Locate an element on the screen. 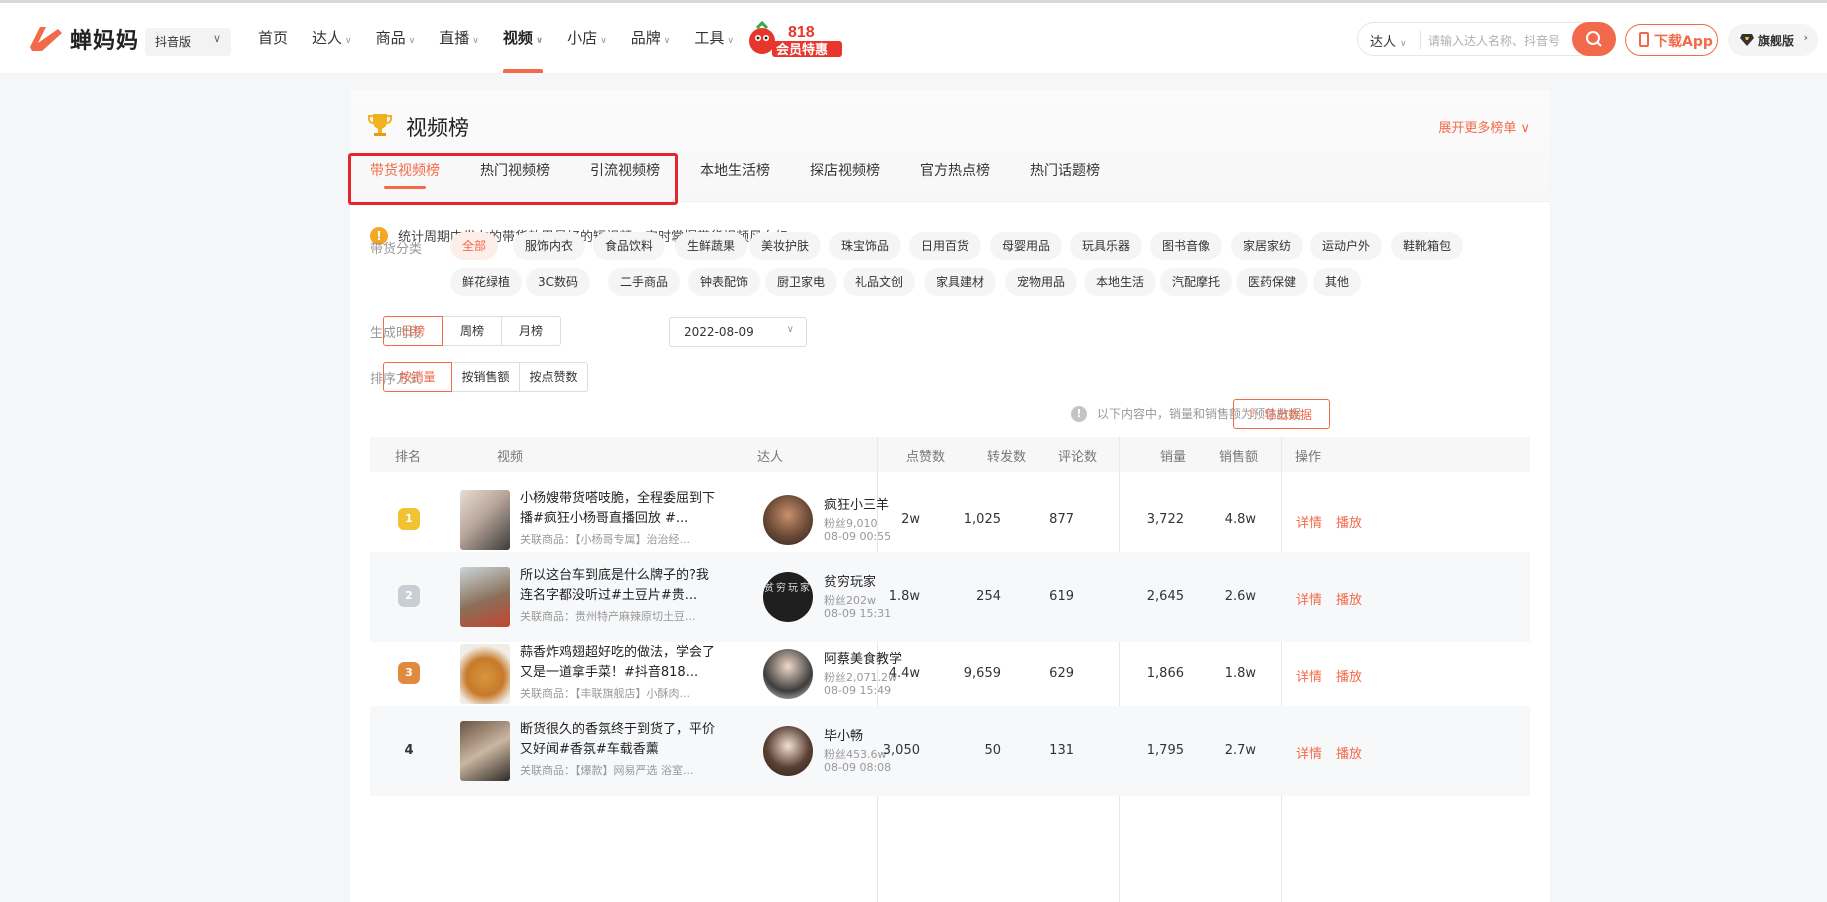  nav-home: 首页 is located at coordinates (273, 38).